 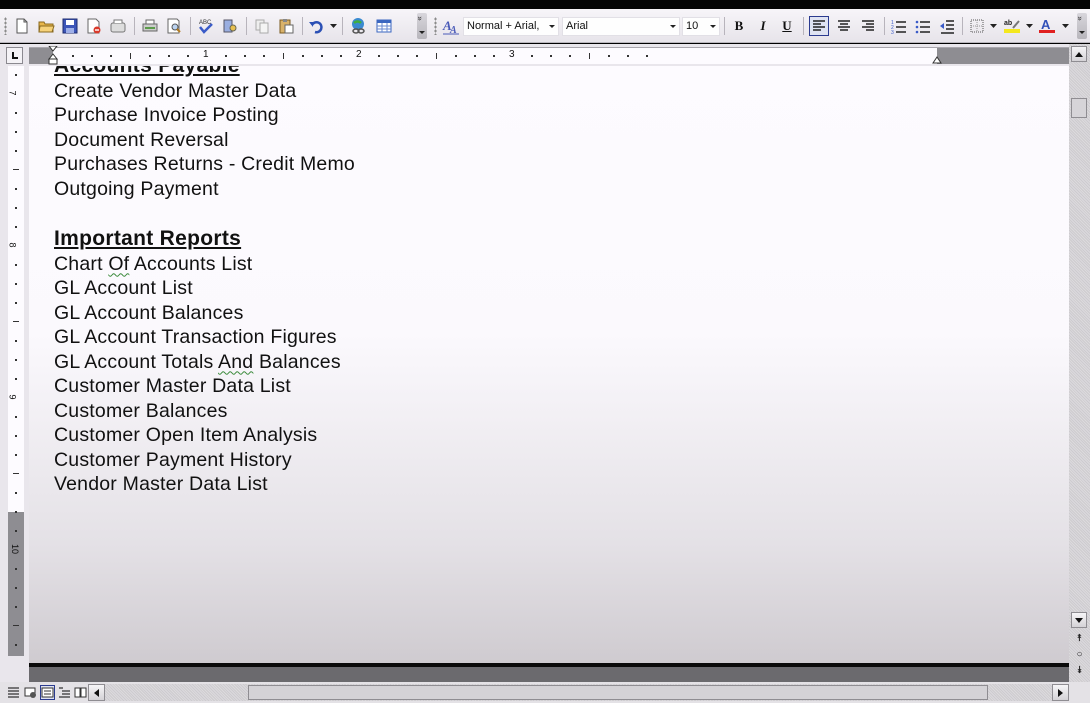 I want to click on scroll-right-button, so click(x=1060, y=692).